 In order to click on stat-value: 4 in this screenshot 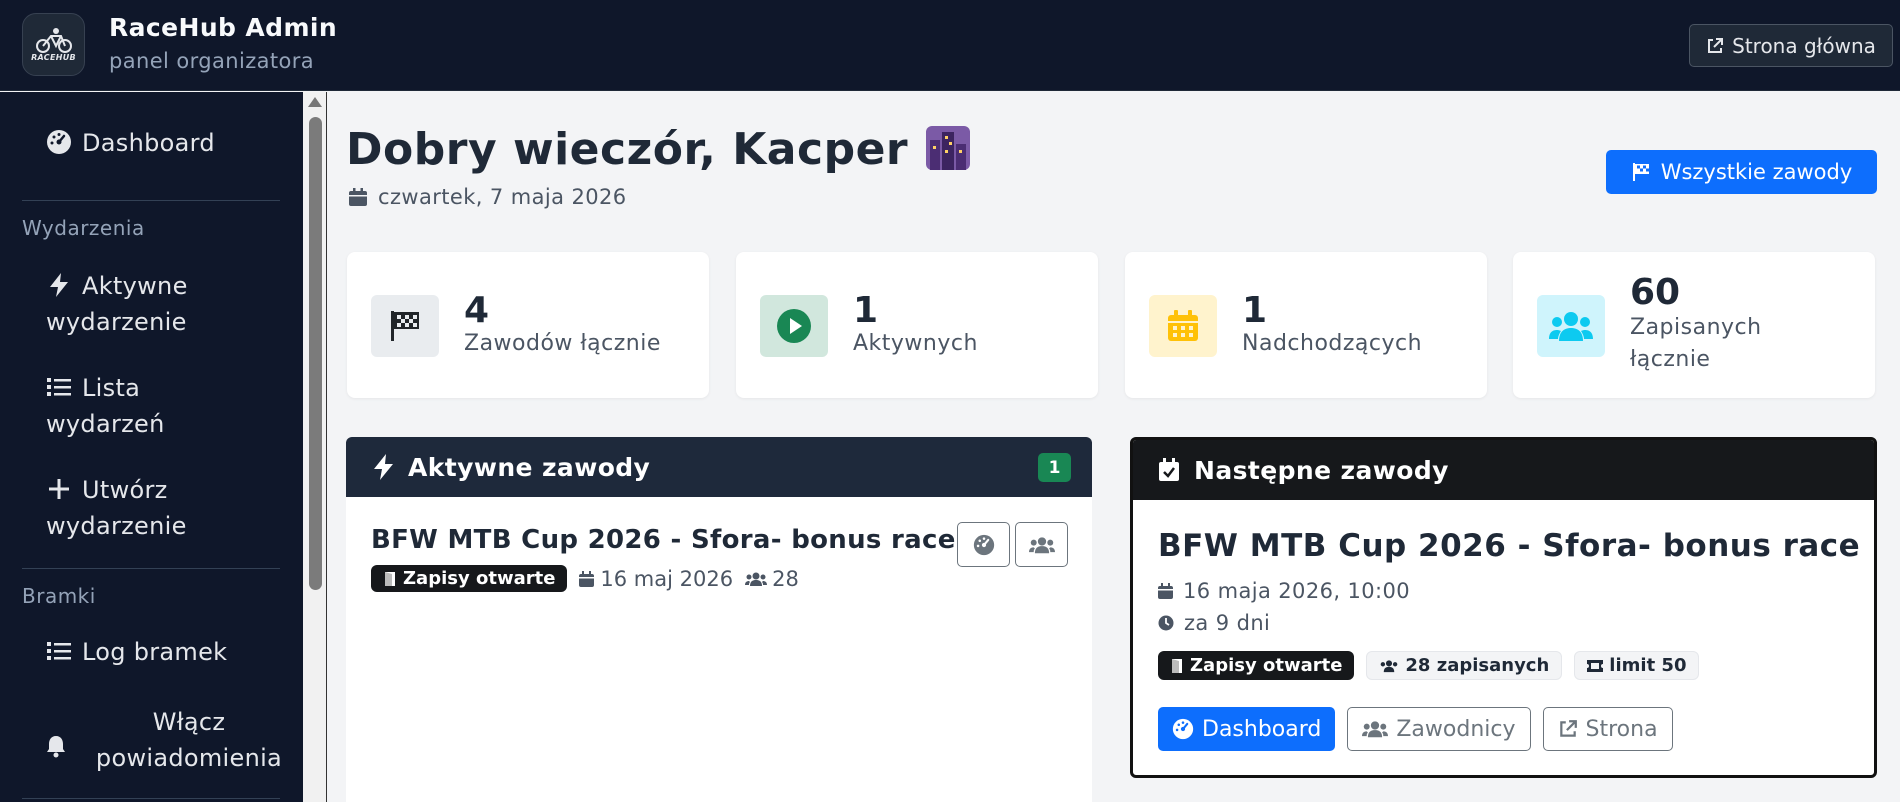, I will do `click(477, 310)`.